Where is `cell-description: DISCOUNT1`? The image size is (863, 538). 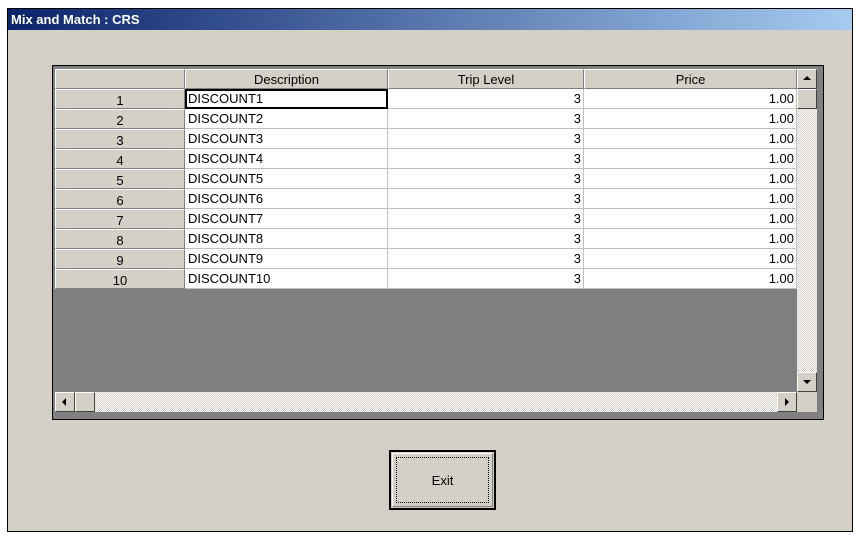 cell-description: DISCOUNT1 is located at coordinates (286, 99).